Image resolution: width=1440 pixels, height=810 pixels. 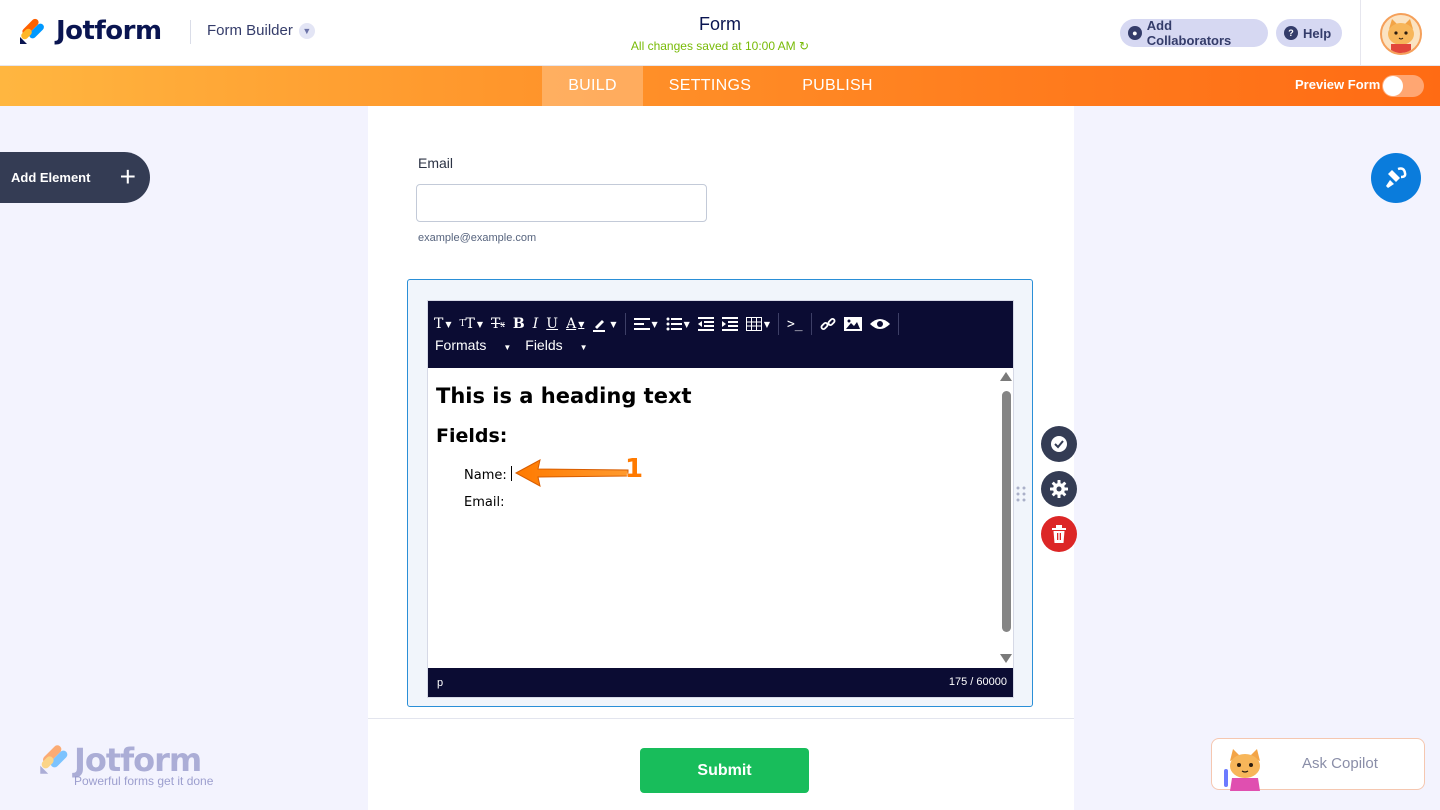 What do you see at coordinates (879, 324) in the screenshot?
I see `preview-eye-icon` at bounding box center [879, 324].